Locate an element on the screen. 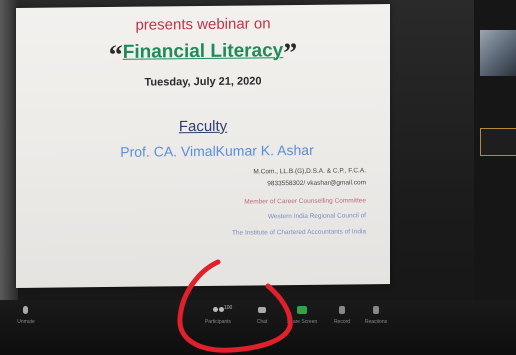 This screenshot has height=355, width=516. faculty-heading: Faculty is located at coordinates (203, 126).